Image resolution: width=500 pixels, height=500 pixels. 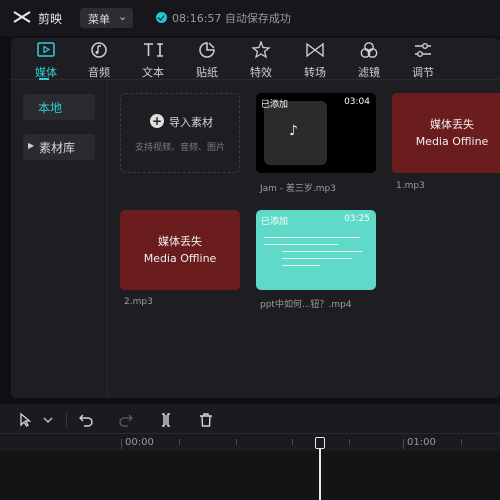 What do you see at coordinates (157, 121) in the screenshot?
I see `plus-icon: +` at bounding box center [157, 121].